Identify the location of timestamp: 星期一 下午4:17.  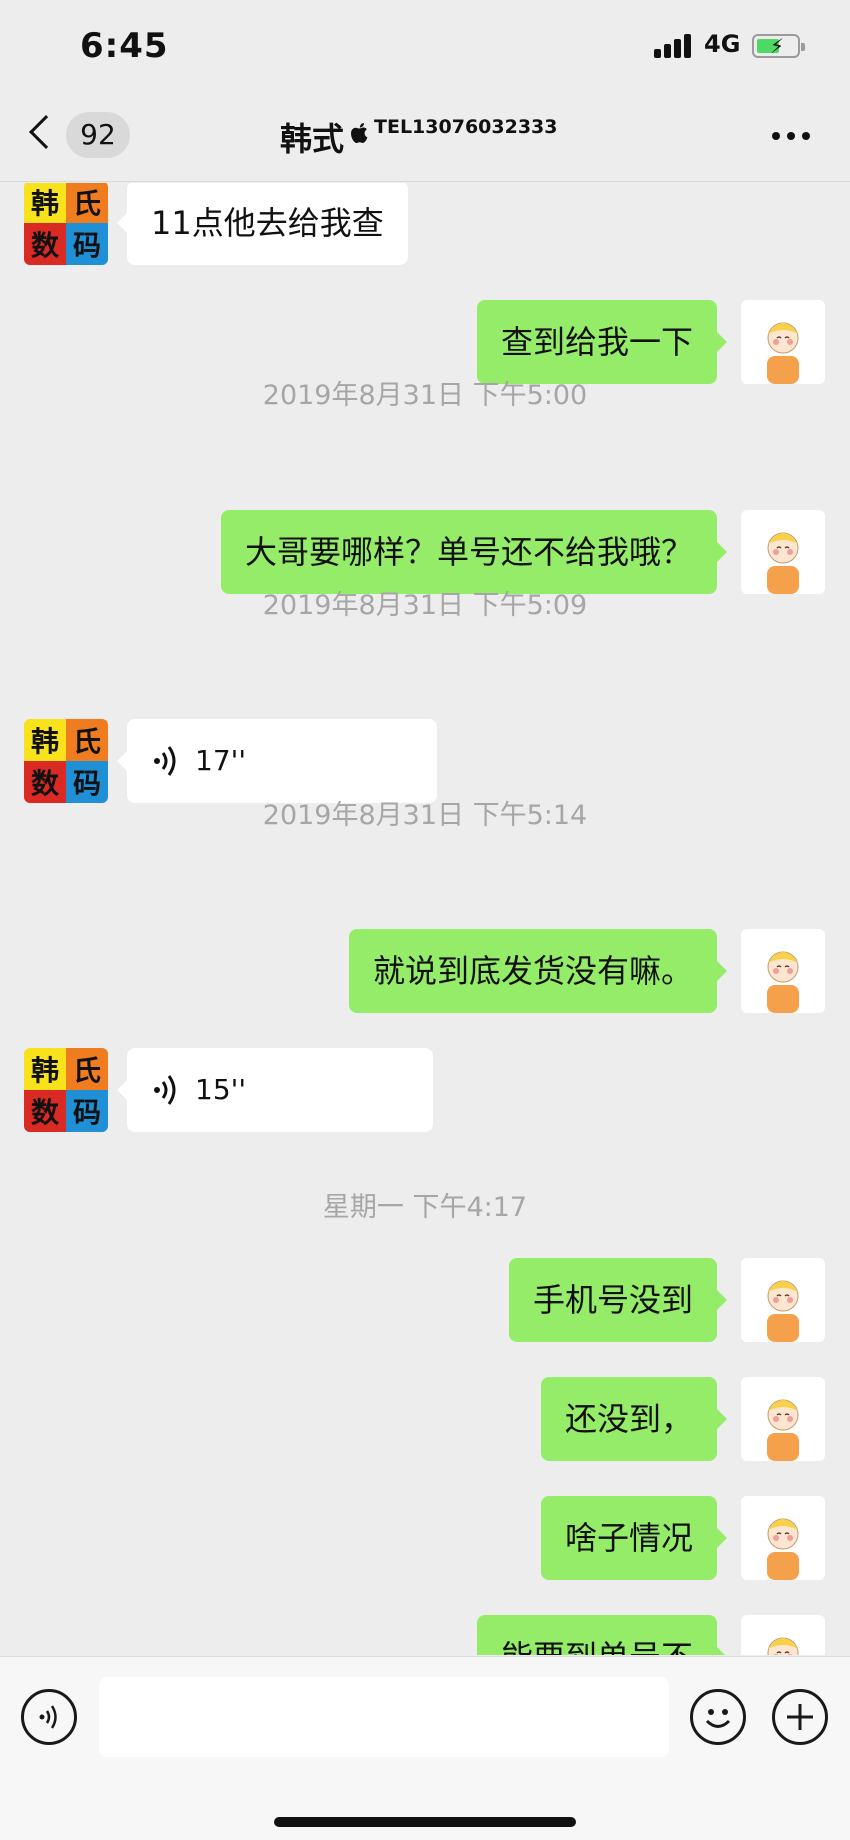
(425, 1207).